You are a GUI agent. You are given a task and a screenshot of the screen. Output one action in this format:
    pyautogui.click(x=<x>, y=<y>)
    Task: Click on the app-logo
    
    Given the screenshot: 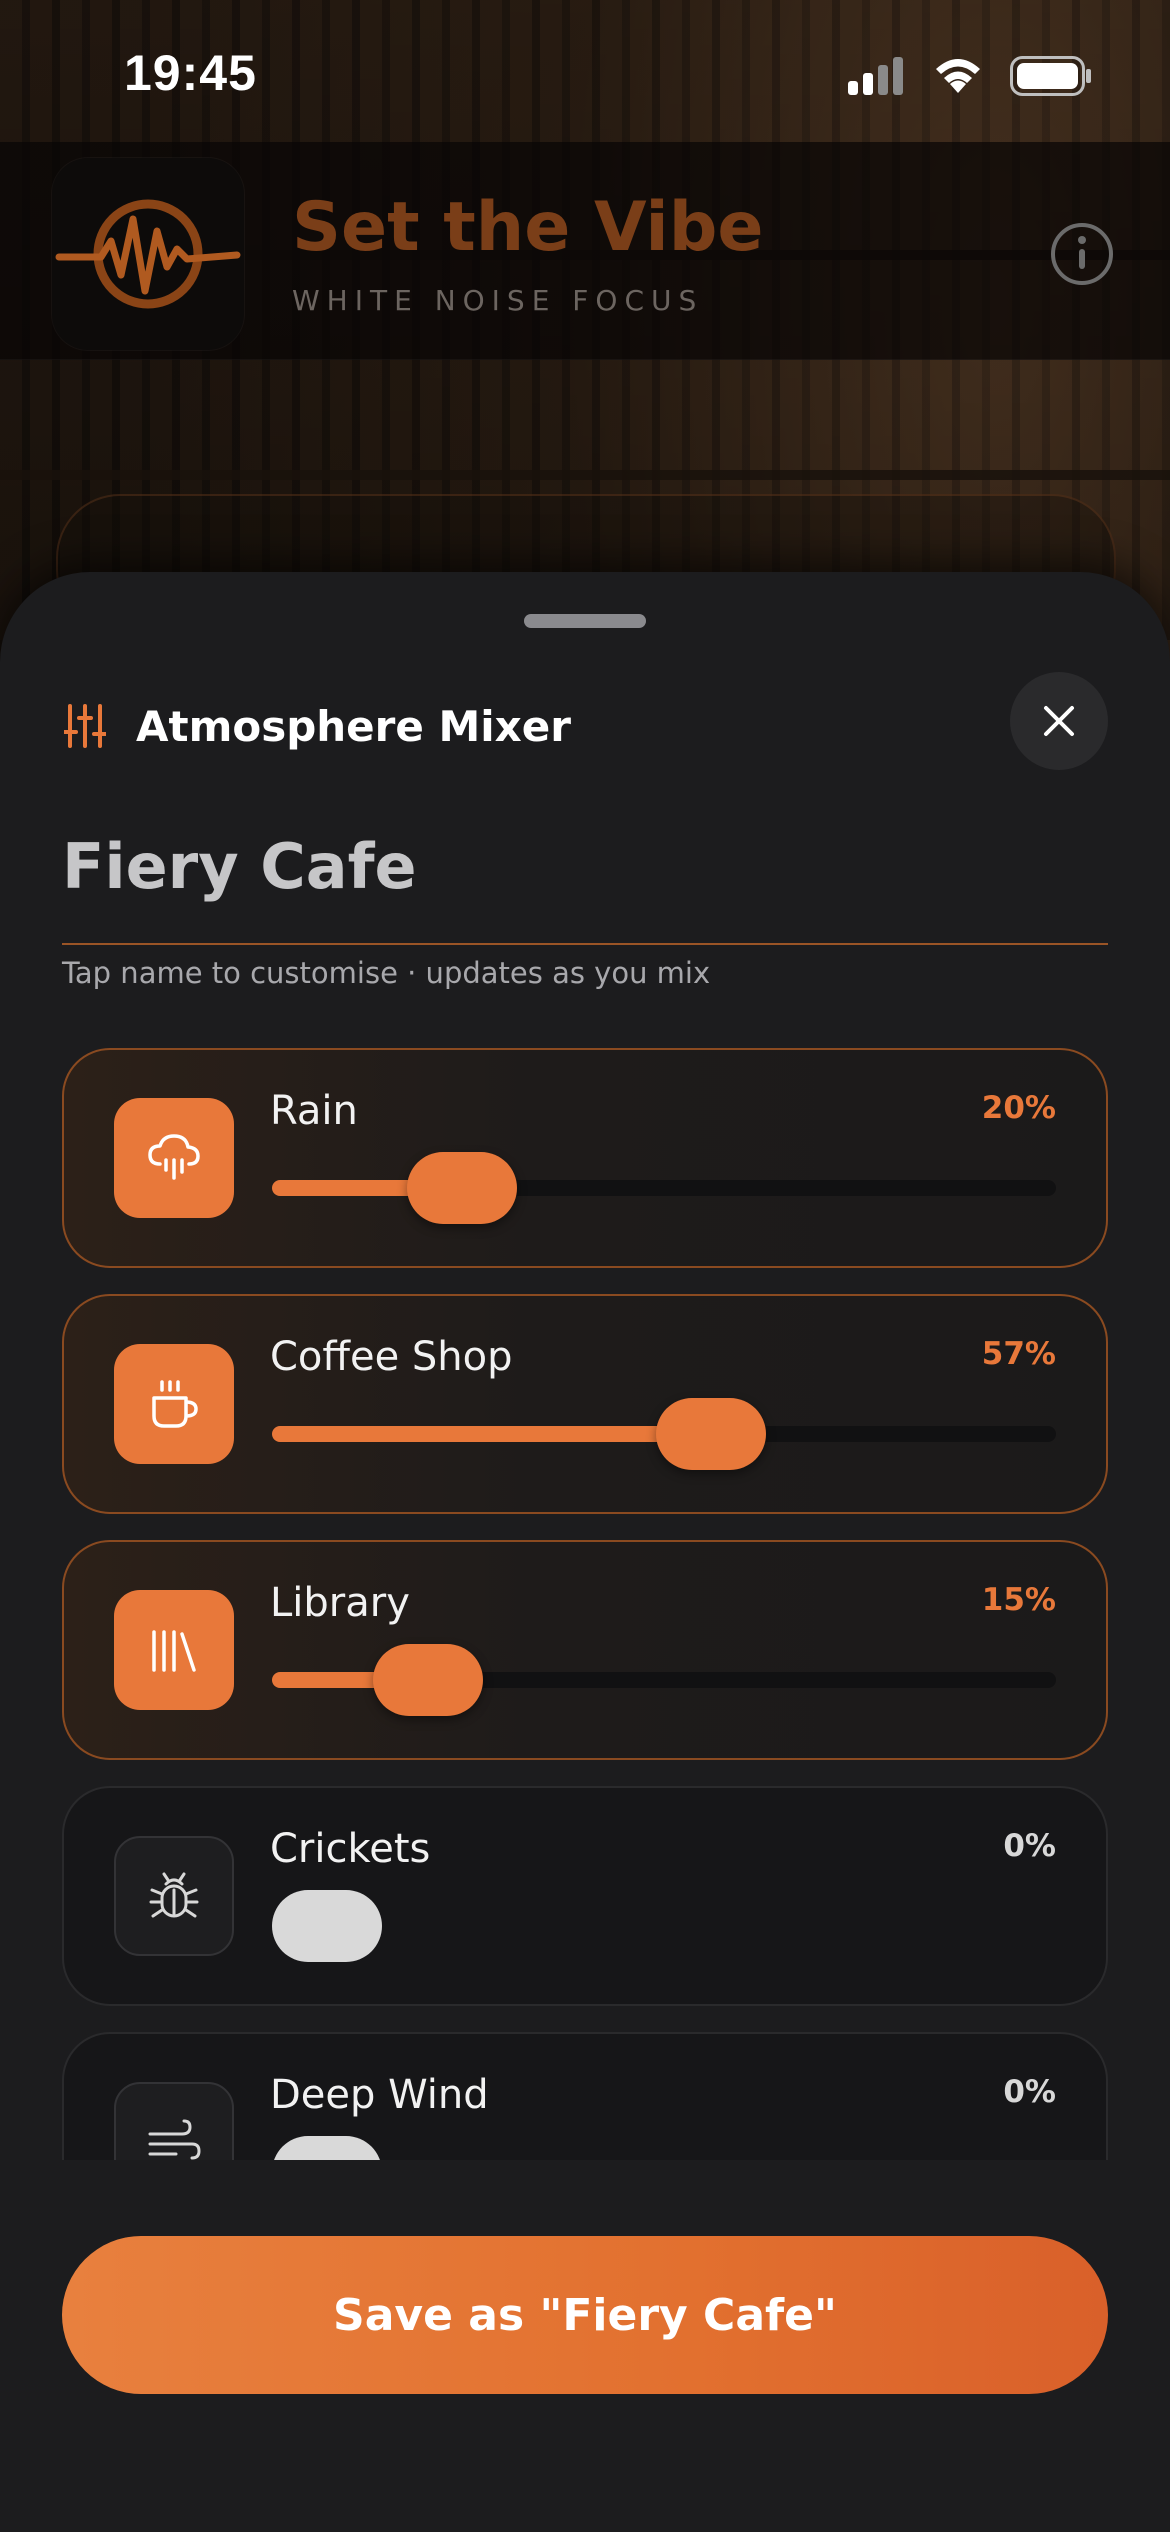 What is the action you would take?
    pyautogui.click(x=148, y=254)
    